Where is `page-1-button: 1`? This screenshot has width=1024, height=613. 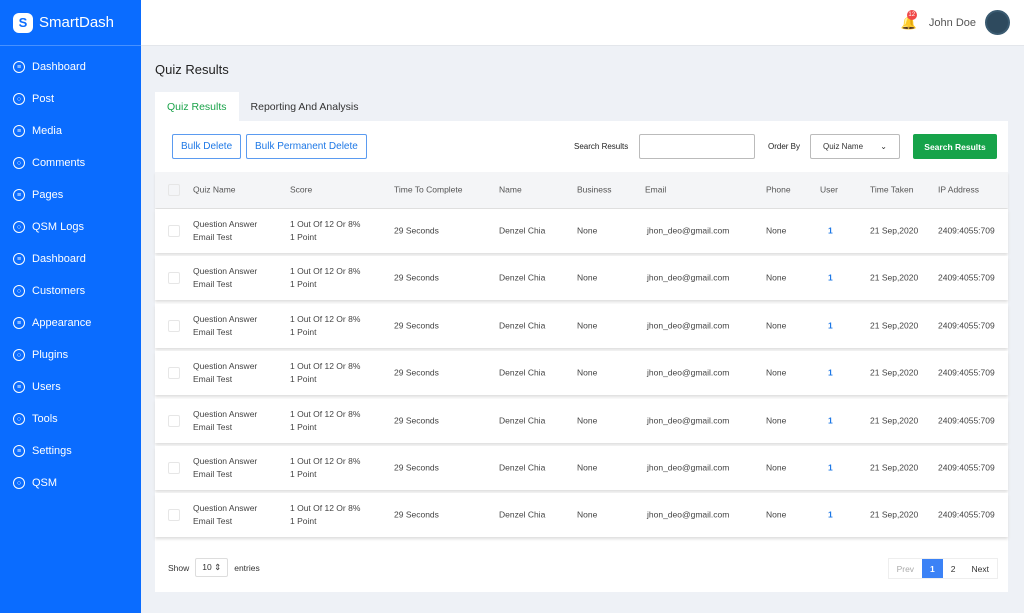 page-1-button: 1 is located at coordinates (932, 568).